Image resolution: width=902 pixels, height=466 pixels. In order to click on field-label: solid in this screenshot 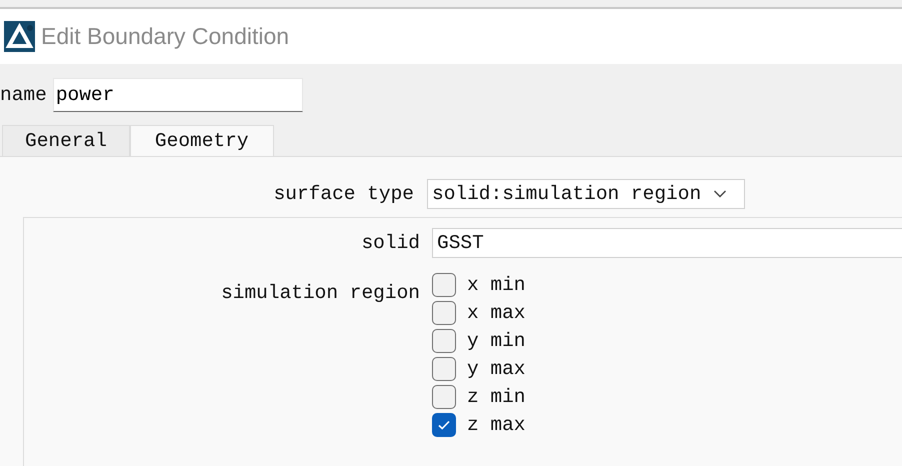, I will do `click(390, 243)`.